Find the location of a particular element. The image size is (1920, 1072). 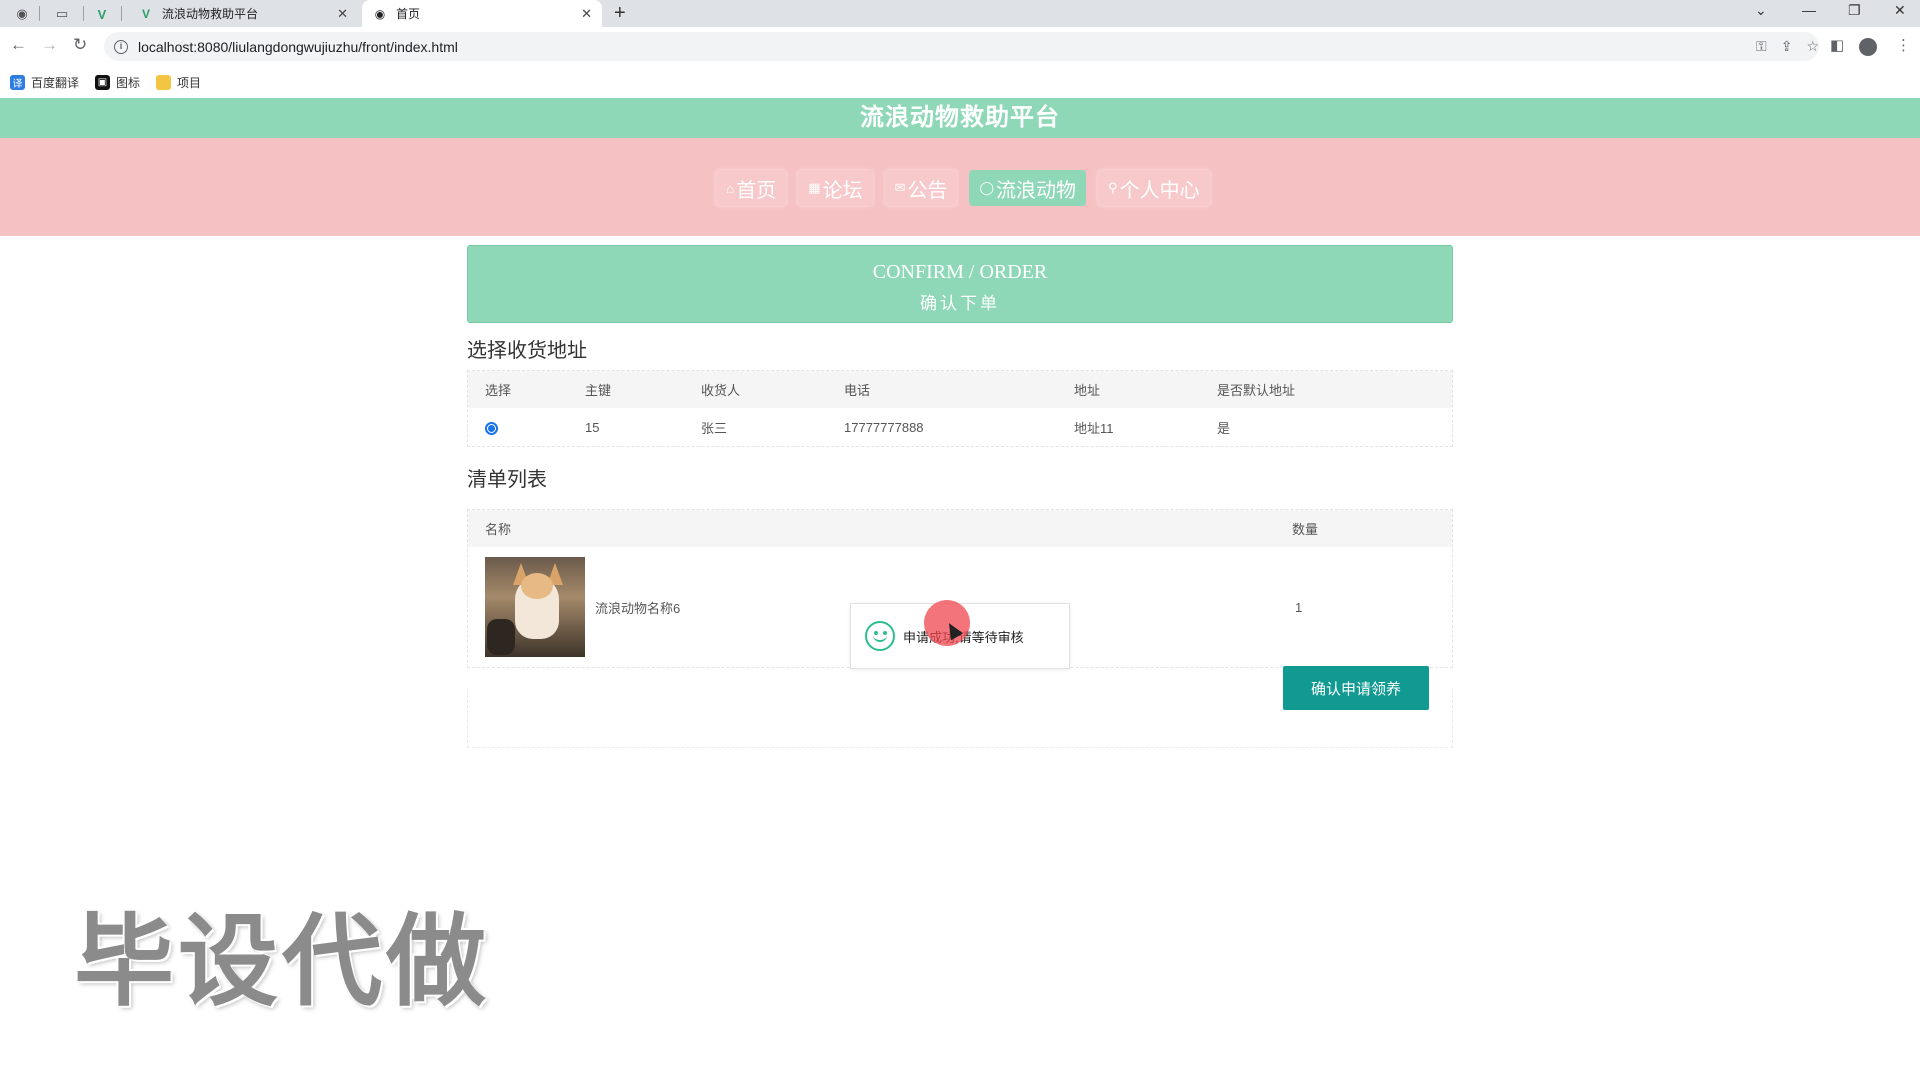

confirm-order-banner: CONFIRM / ORDER 确认下单 is located at coordinates (960, 284).